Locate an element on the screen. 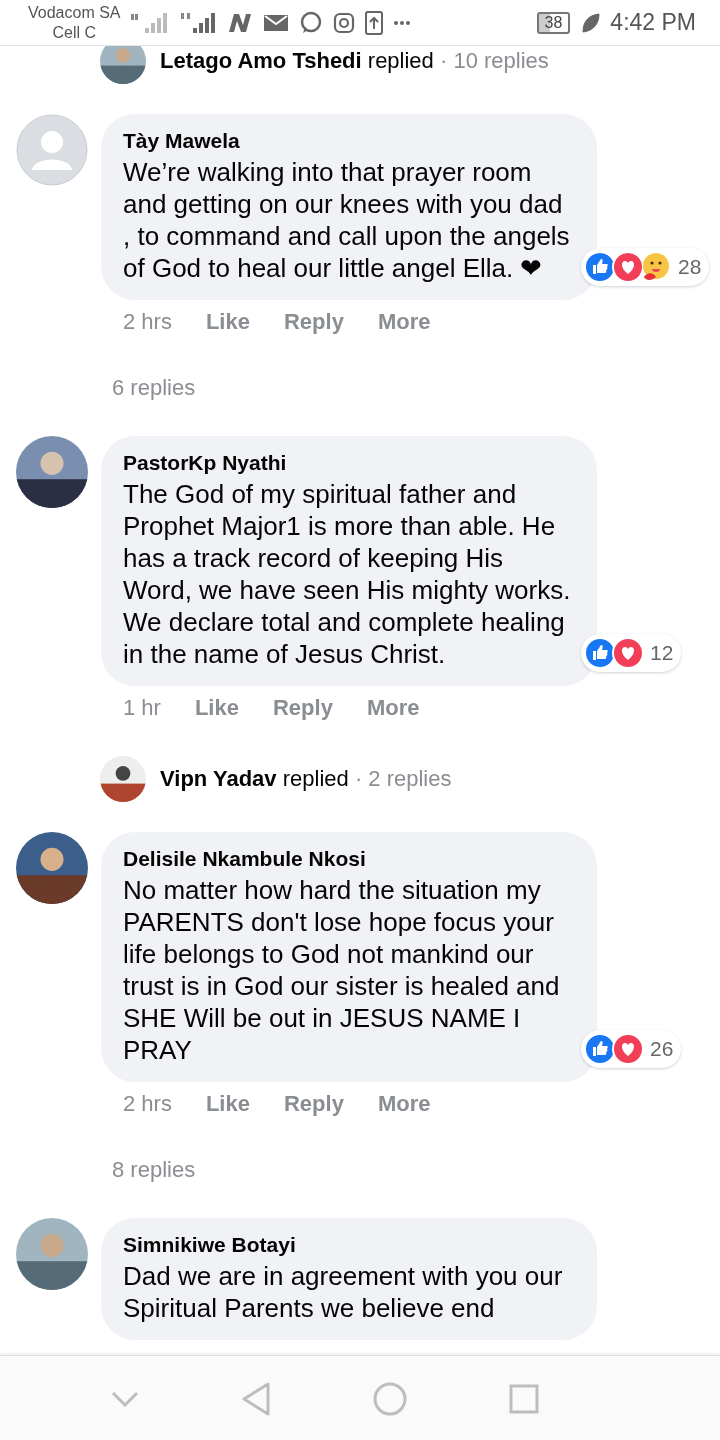 The image size is (720, 1440). camera-icon is located at coordinates (343, 22).